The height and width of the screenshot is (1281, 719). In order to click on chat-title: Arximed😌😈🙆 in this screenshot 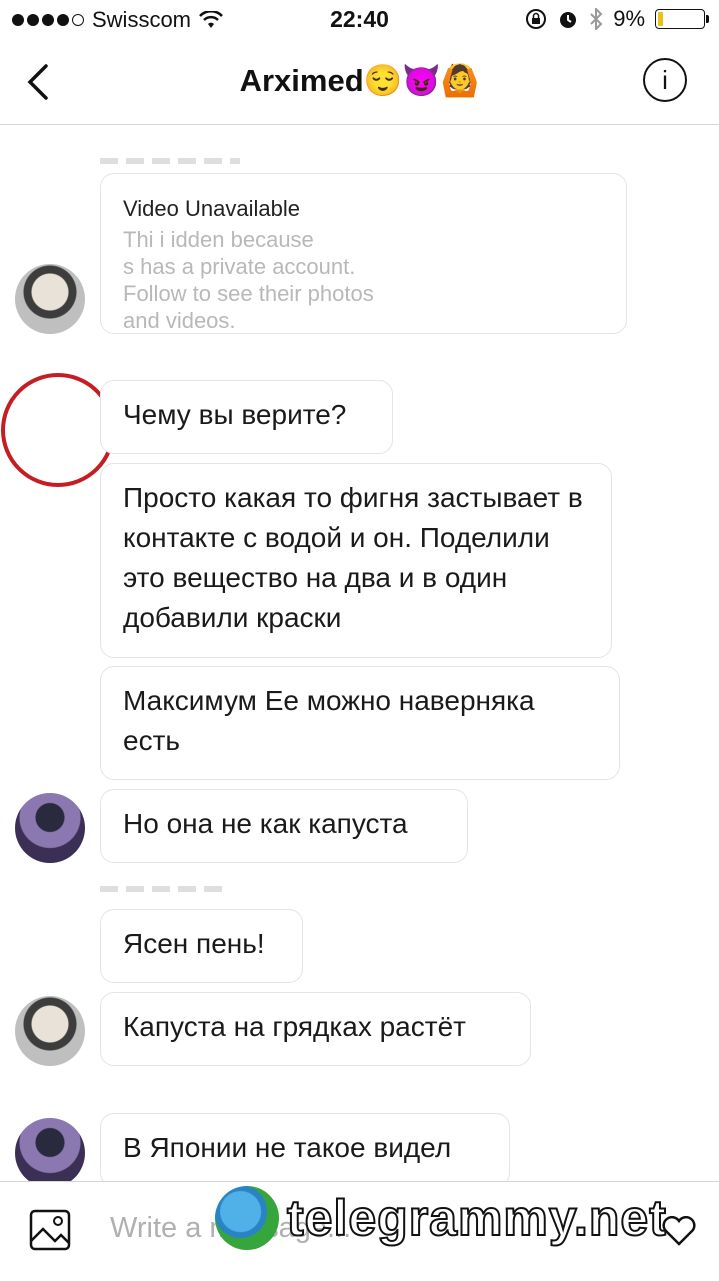, I will do `click(359, 80)`.